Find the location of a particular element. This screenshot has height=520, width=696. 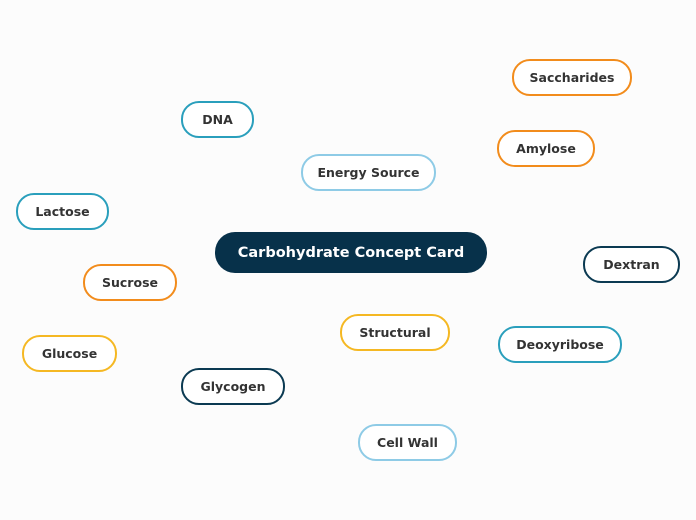

topic-glucose: Glucose is located at coordinates (69, 353).